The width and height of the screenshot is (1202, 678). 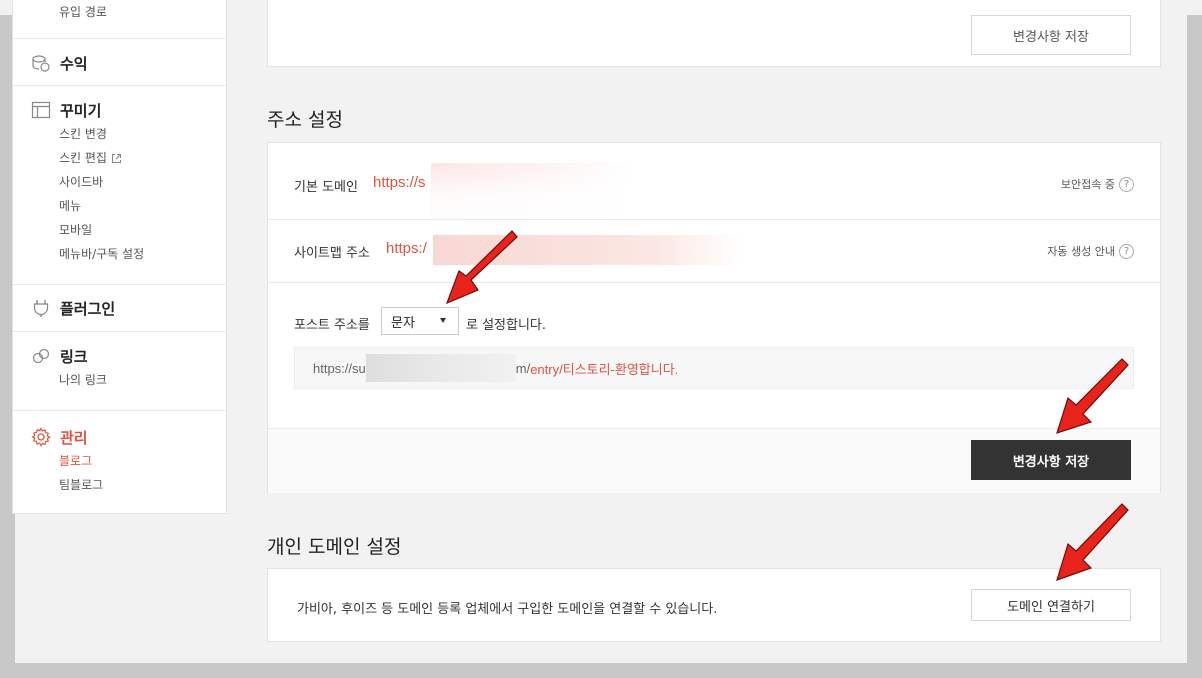 I want to click on connect-domain-button: 도메인 연결하기, so click(x=1051, y=605).